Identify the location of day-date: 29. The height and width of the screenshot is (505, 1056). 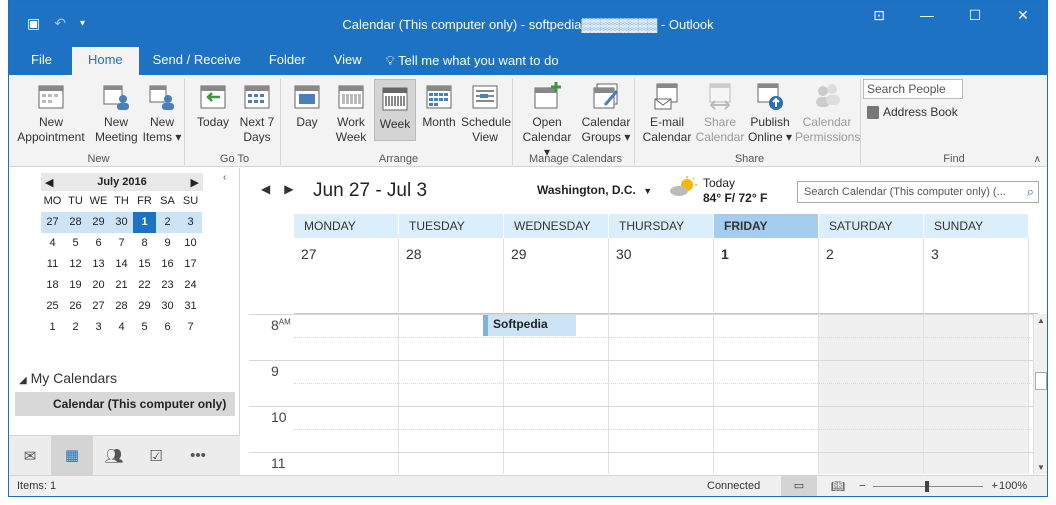
(556, 276).